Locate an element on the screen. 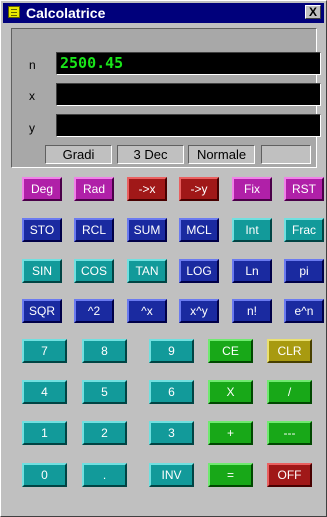 The height and width of the screenshot is (517, 327). key-7-3-button: = is located at coordinates (230, 475).